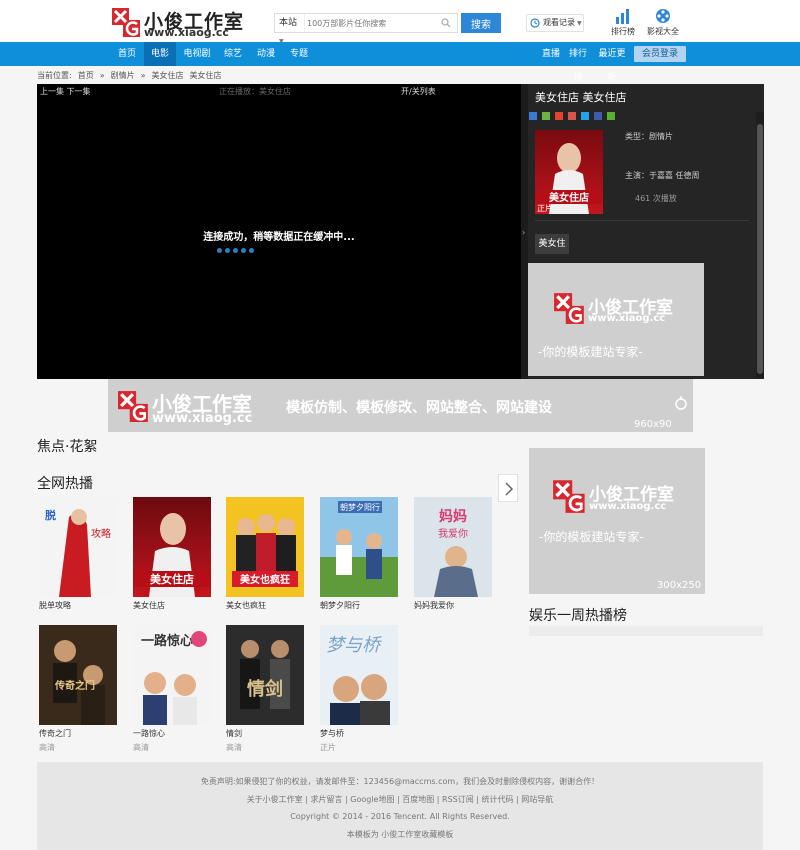  Describe the element at coordinates (86, 75) in the screenshot. I see `breadcrumb-home: 首页` at that location.